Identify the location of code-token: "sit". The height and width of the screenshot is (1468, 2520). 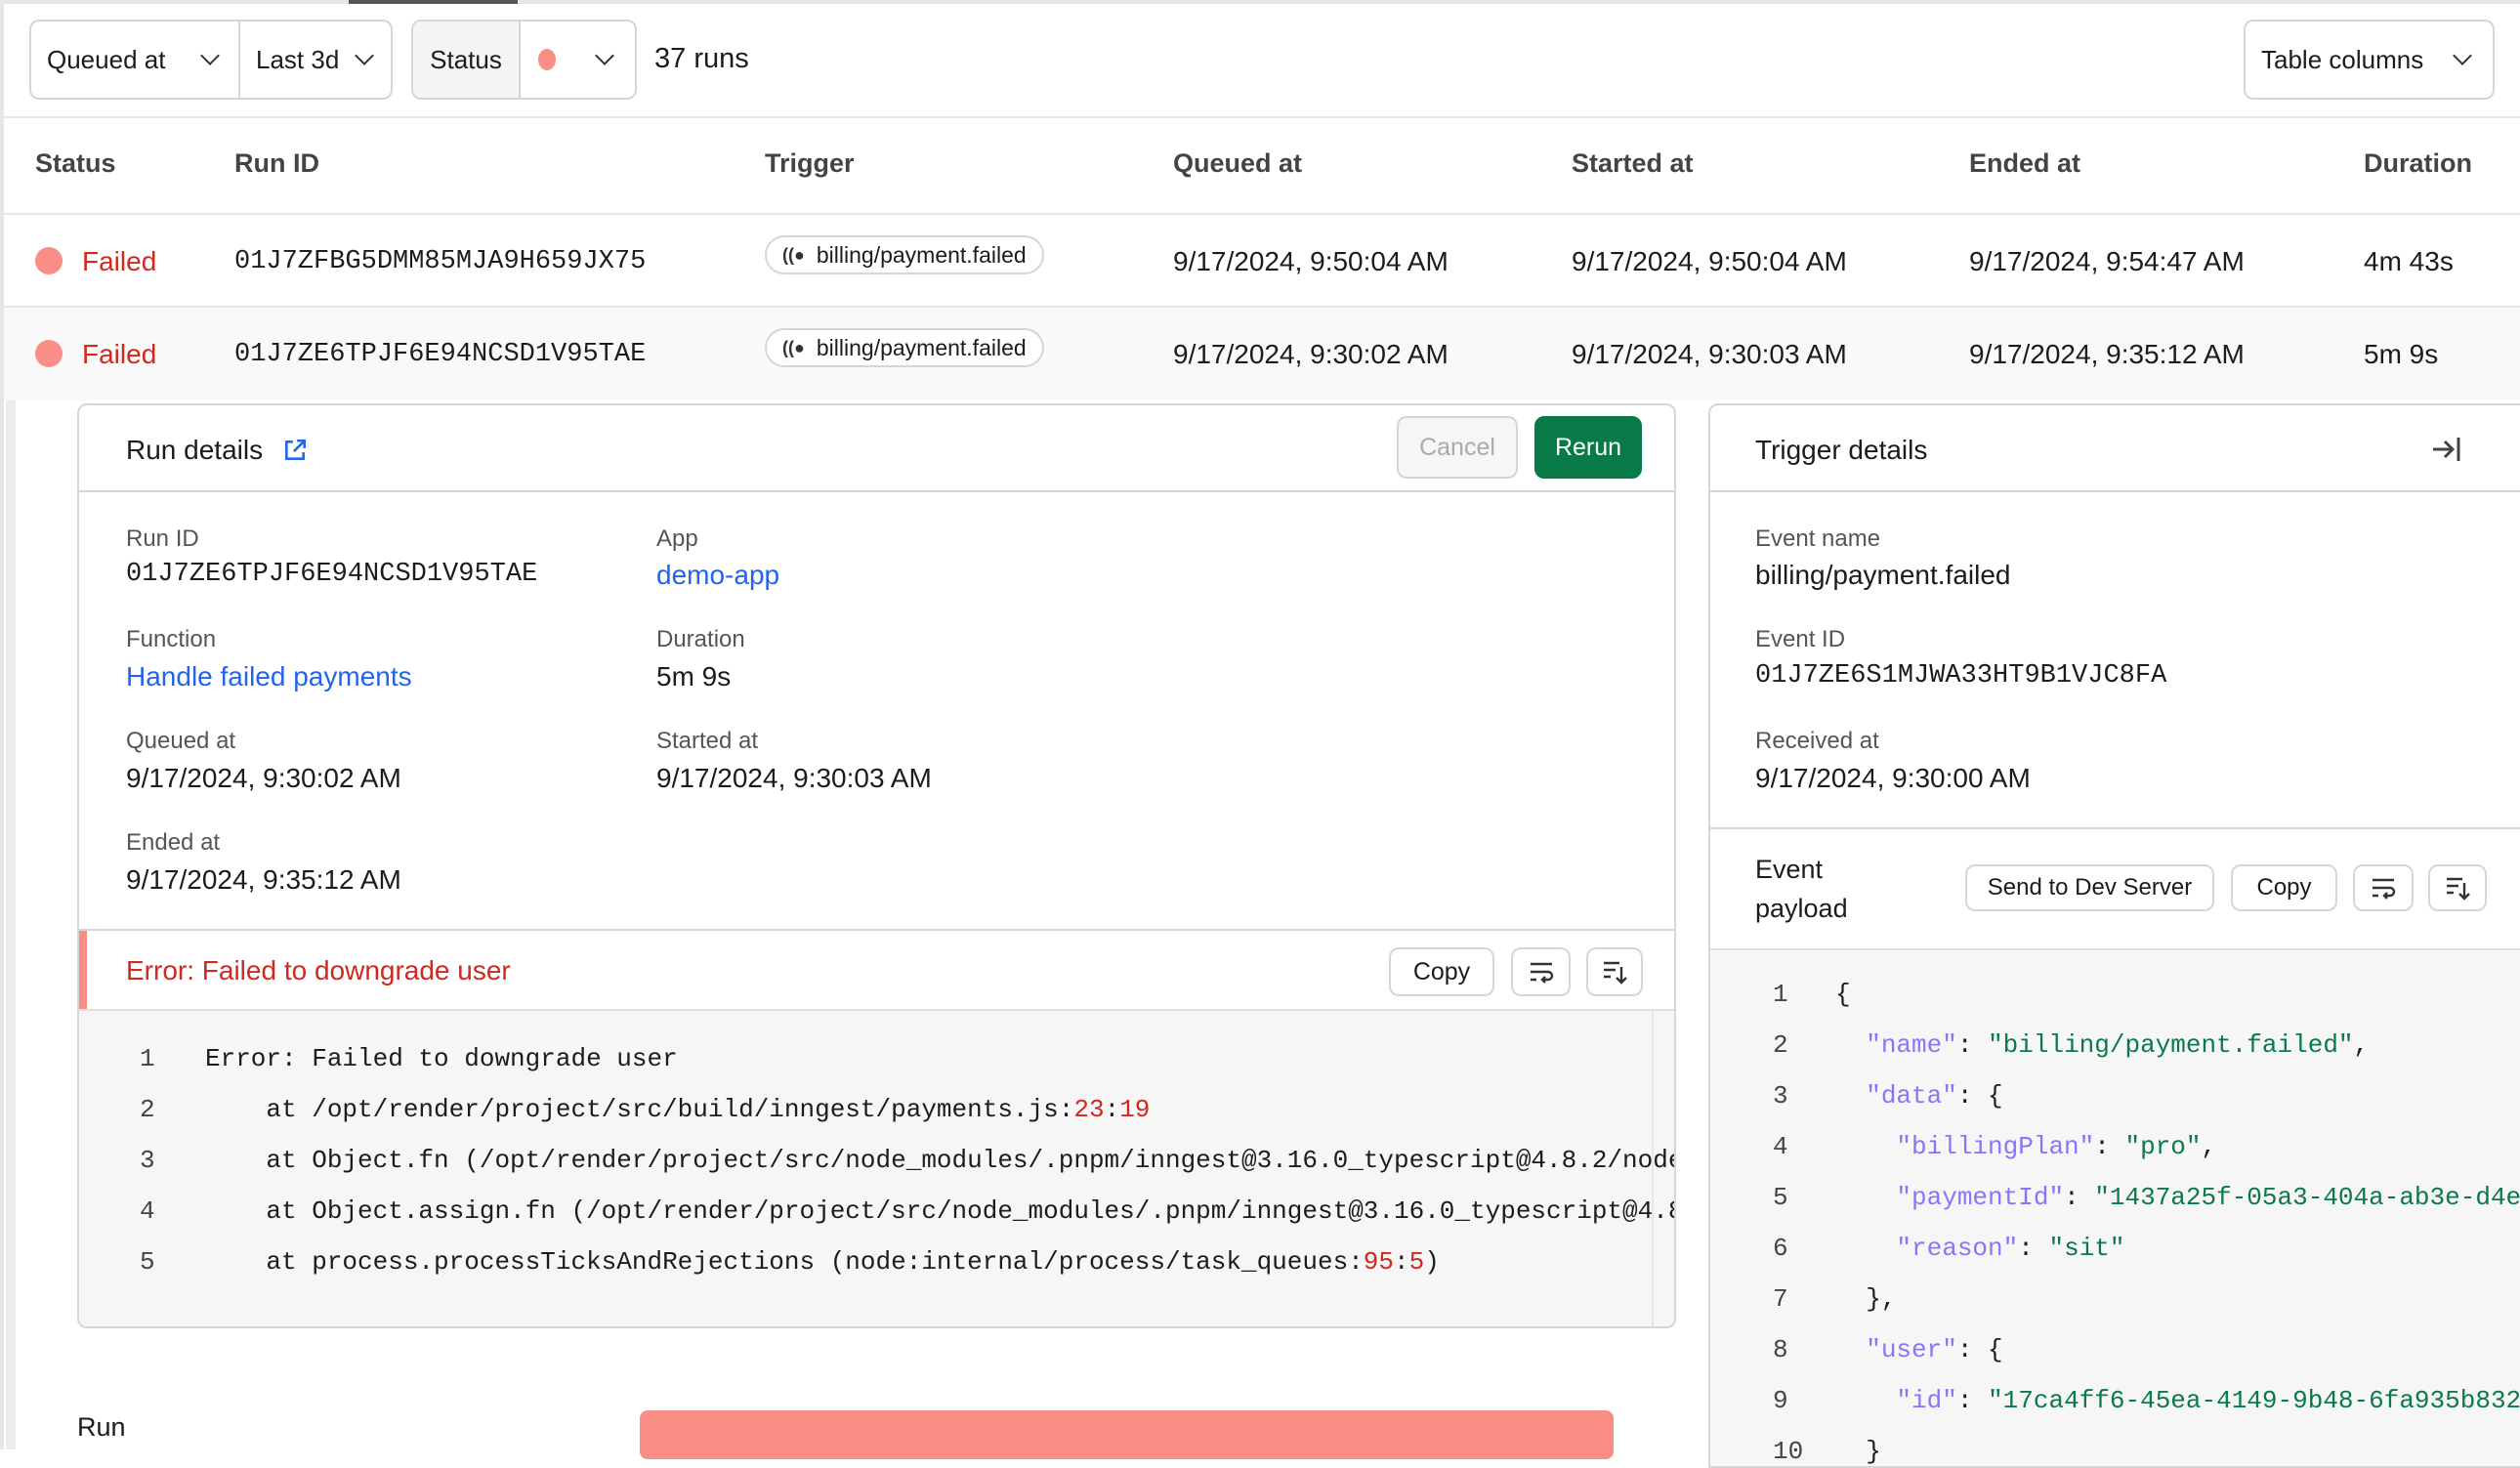
(2086, 1249).